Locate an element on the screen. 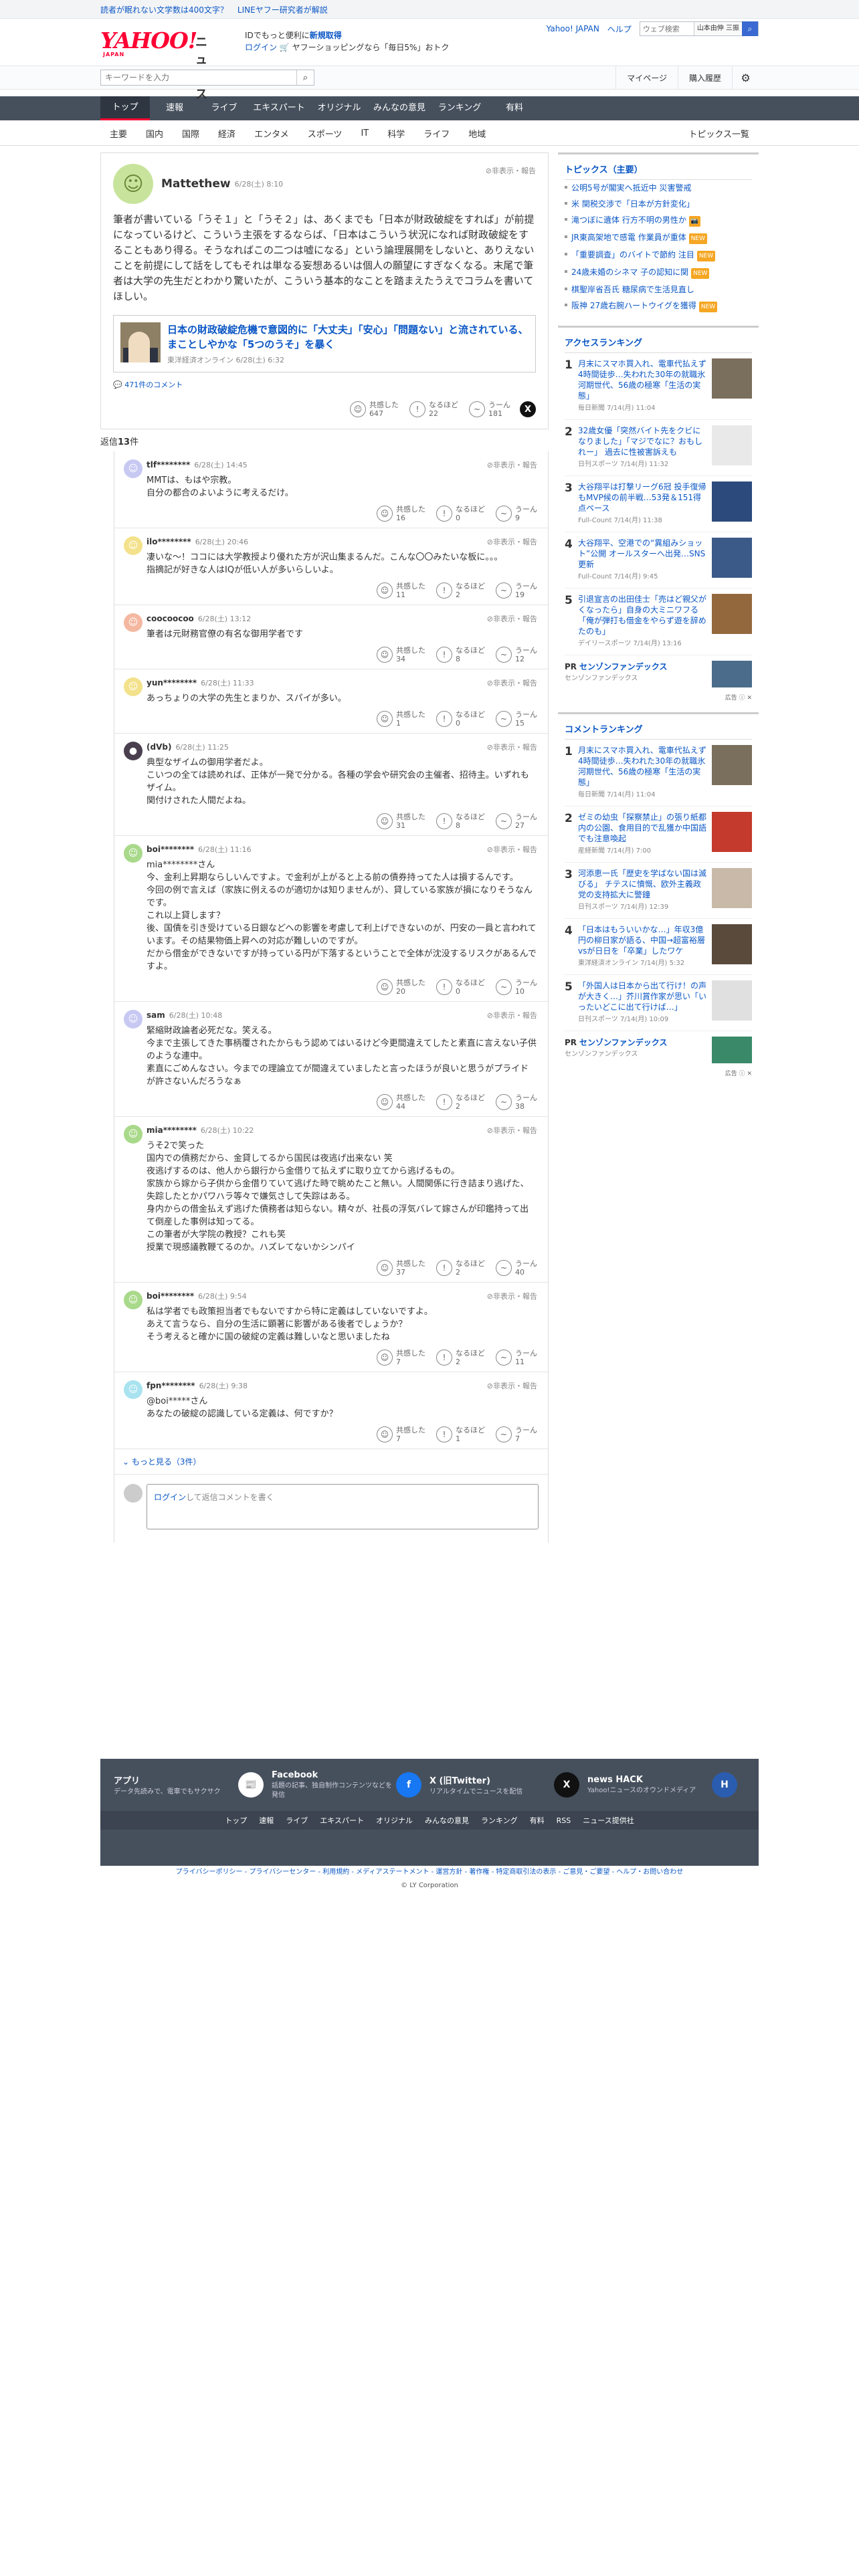 This screenshot has width=859, height=2576. agree-button: ☺ 共感した 34 is located at coordinates (401, 654).